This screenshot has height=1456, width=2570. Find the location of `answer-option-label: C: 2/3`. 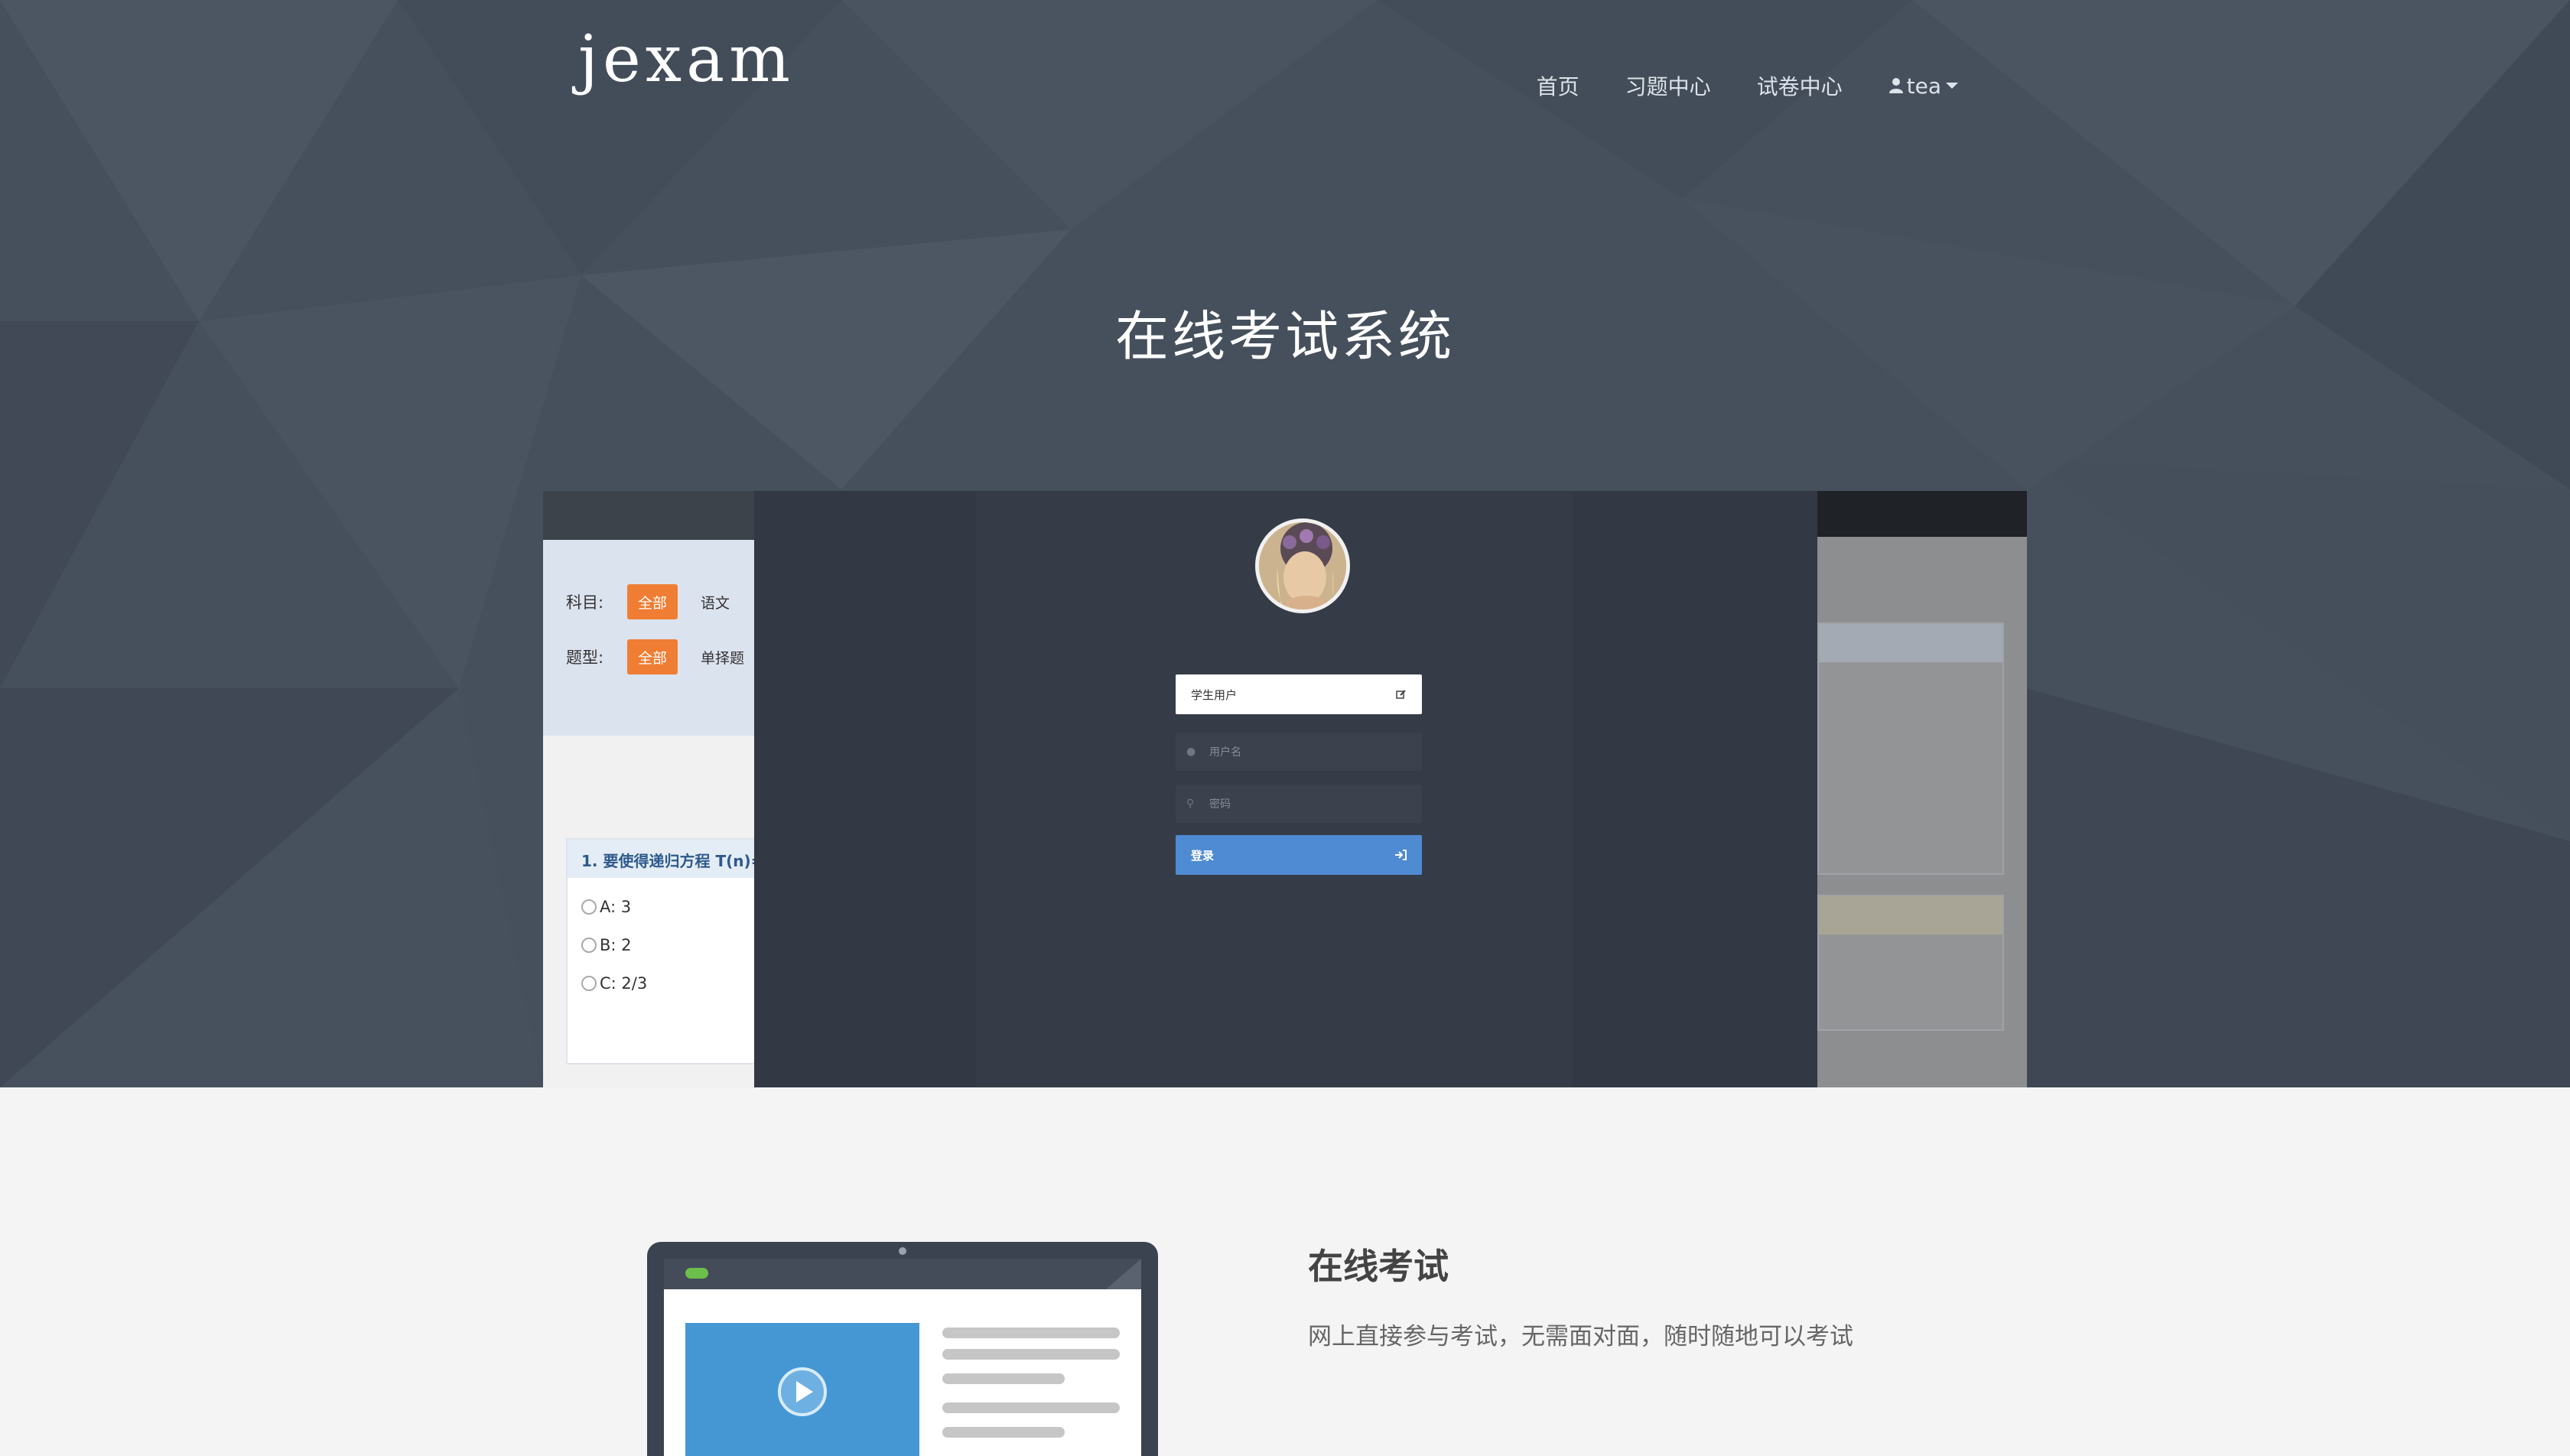

answer-option-label: C: 2/3 is located at coordinates (624, 983).